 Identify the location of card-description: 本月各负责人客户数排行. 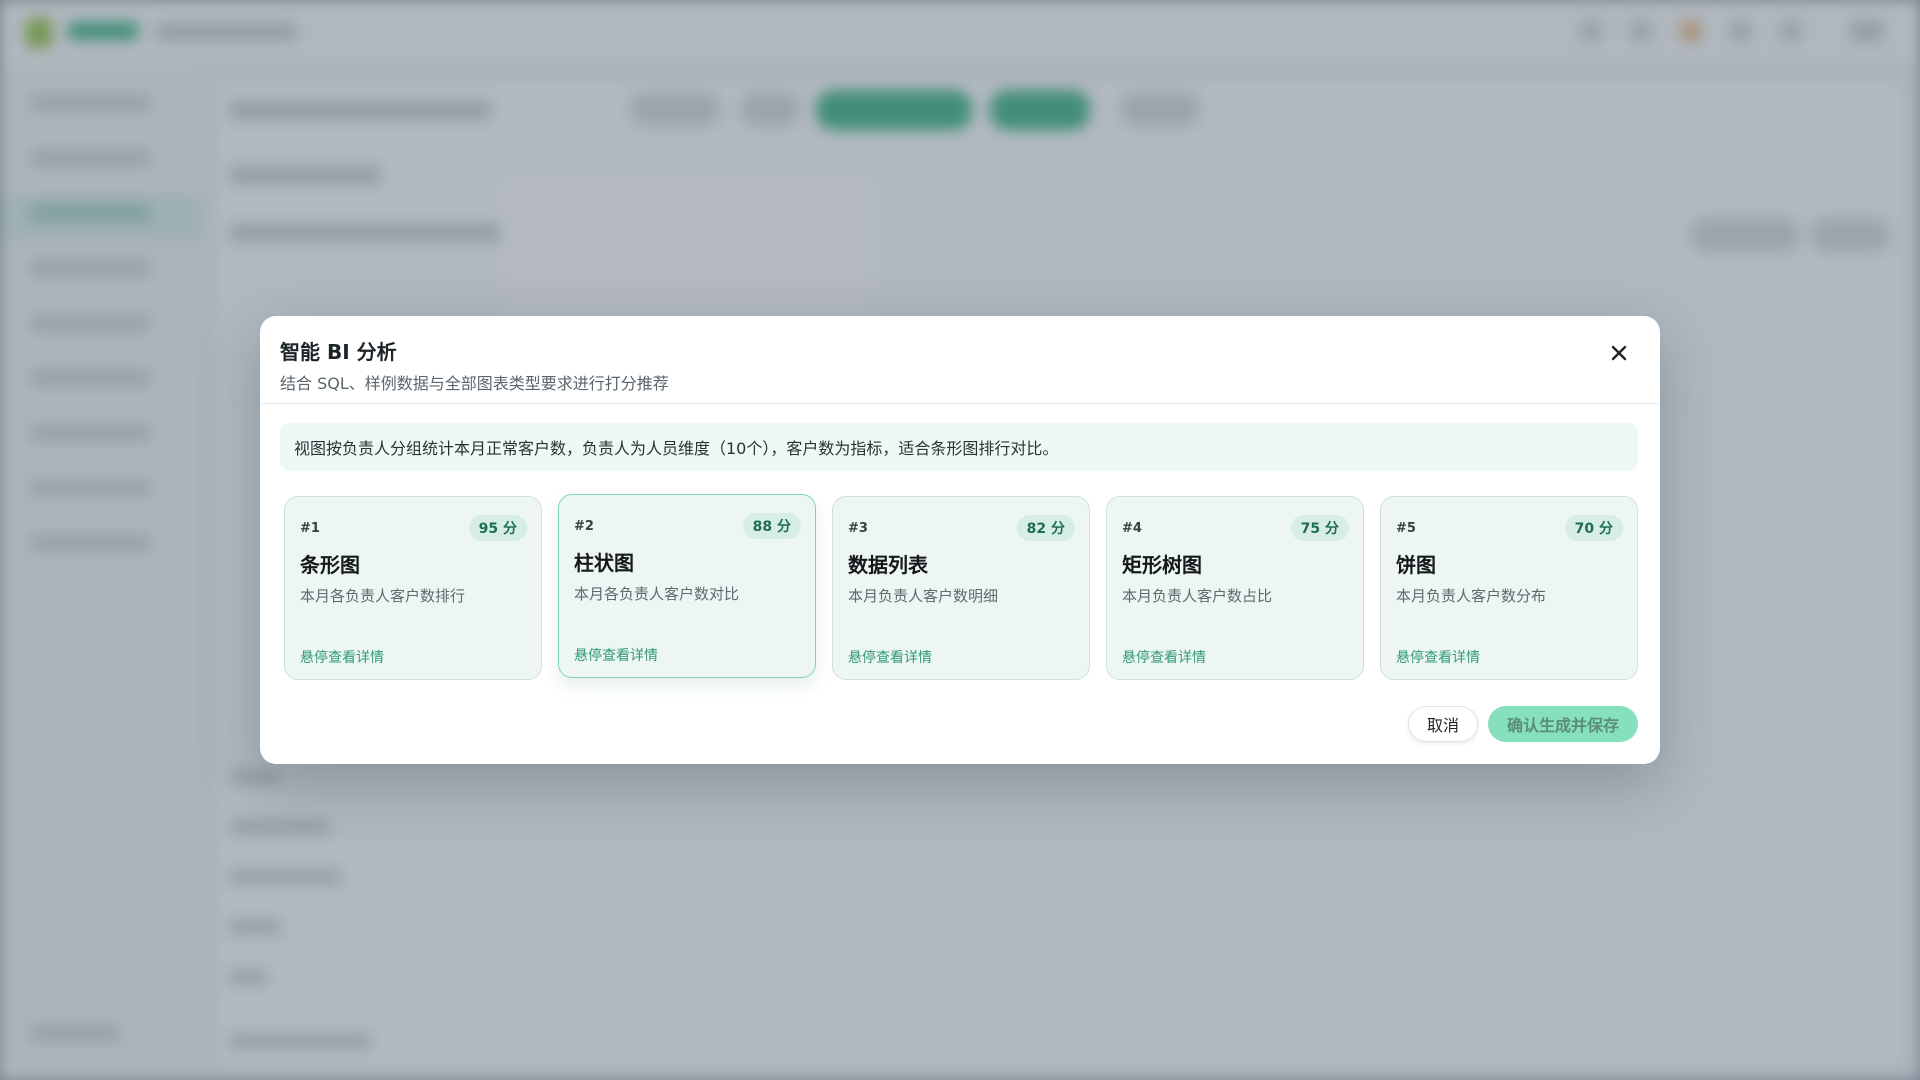
(383, 596).